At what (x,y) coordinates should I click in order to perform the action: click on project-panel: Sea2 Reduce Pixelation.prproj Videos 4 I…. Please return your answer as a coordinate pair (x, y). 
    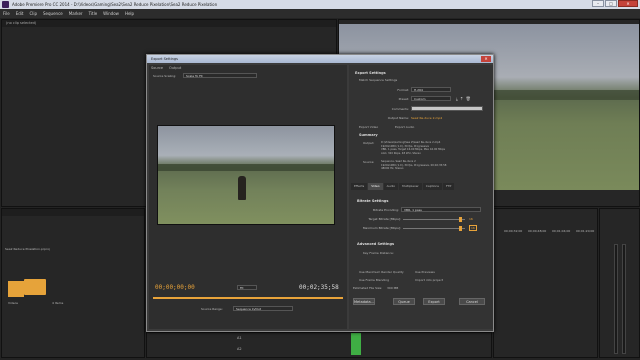
    Looking at the image, I should click on (73, 283).